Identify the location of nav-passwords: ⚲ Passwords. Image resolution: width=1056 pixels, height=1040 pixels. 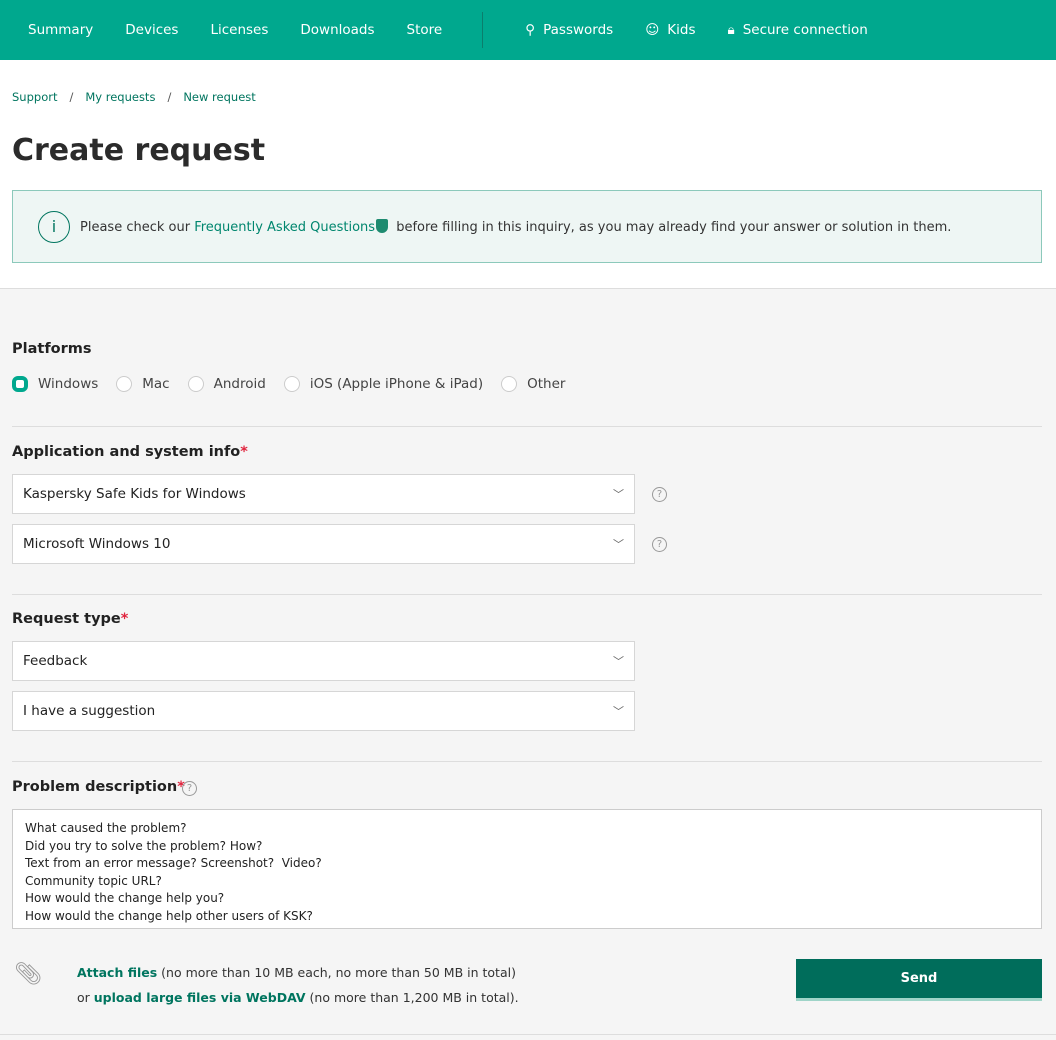
(569, 30).